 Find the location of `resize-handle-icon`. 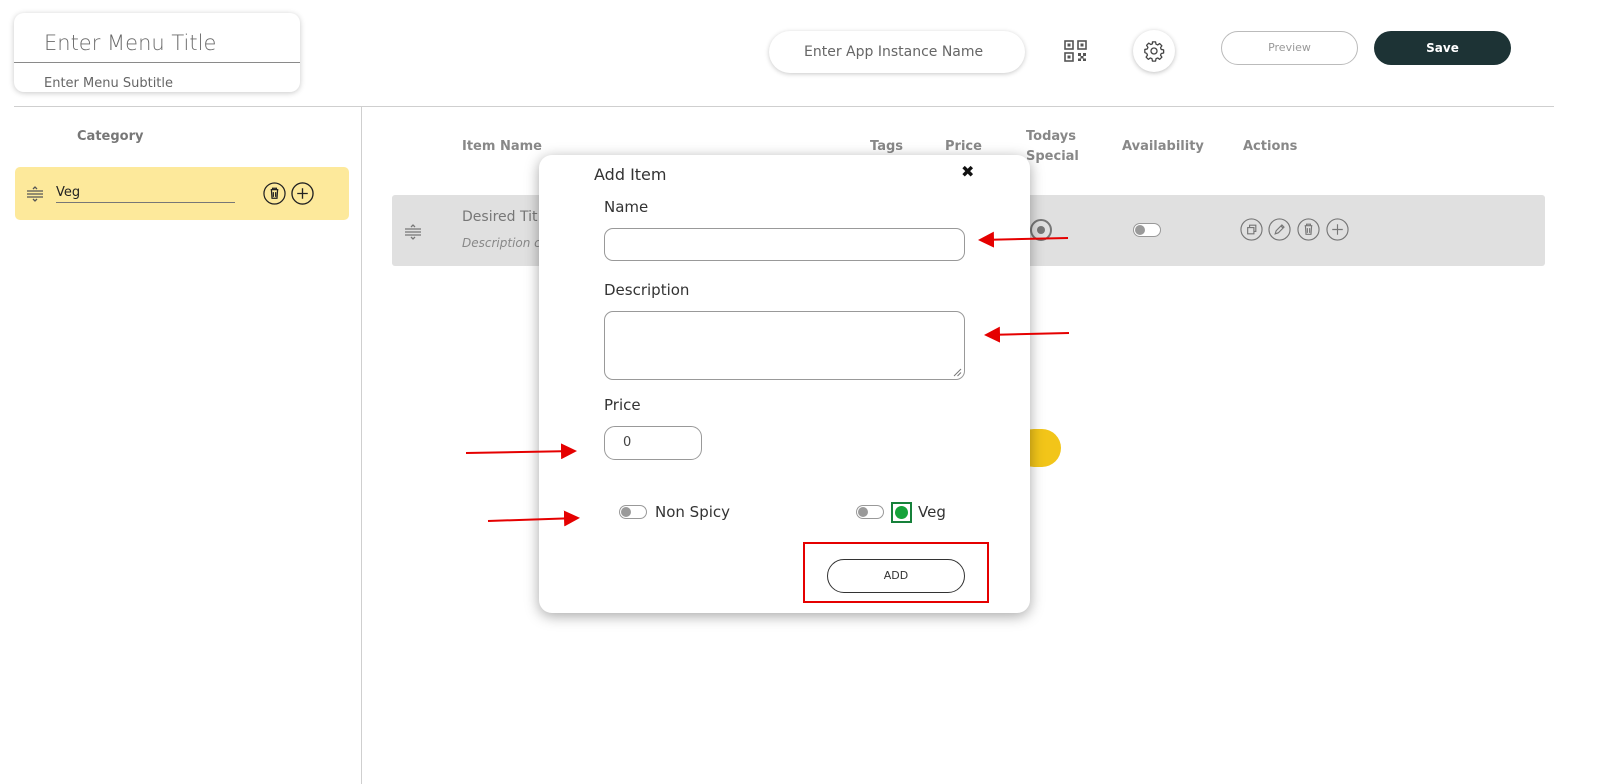

resize-handle-icon is located at coordinates (957, 372).